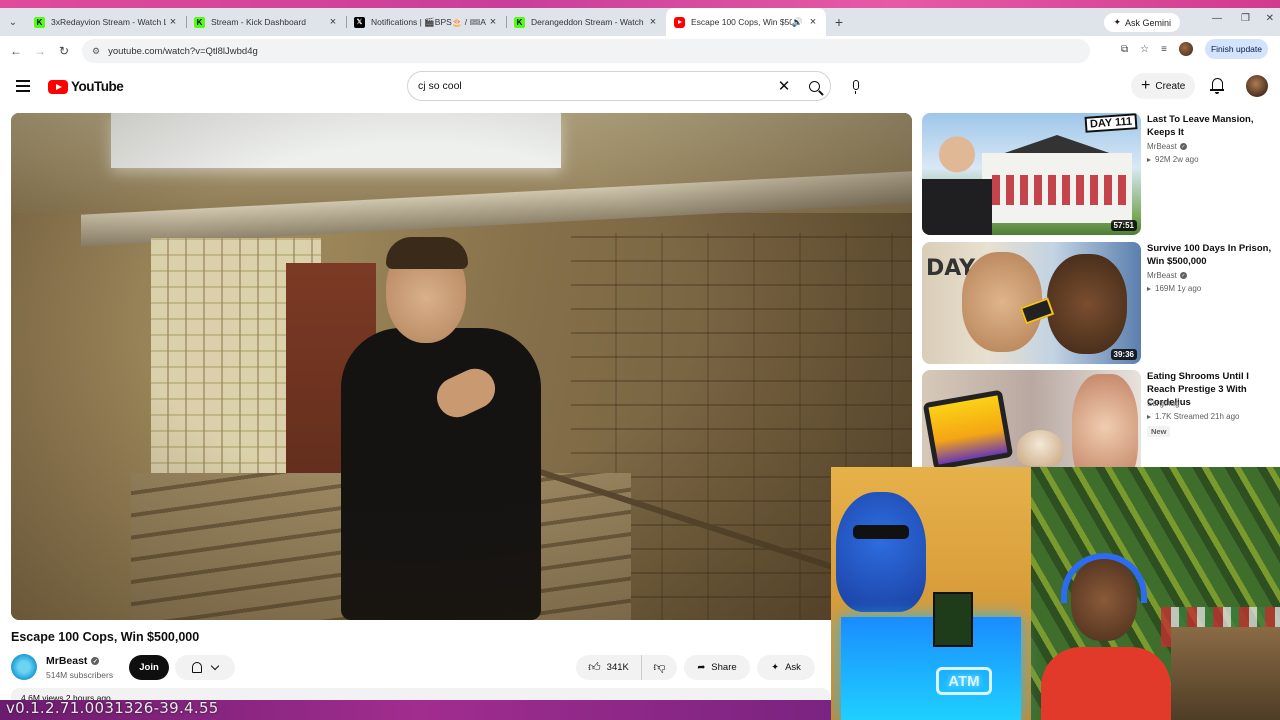 This screenshot has height=720, width=1280. What do you see at coordinates (64, 51) in the screenshot?
I see `reload-icon: ↻` at bounding box center [64, 51].